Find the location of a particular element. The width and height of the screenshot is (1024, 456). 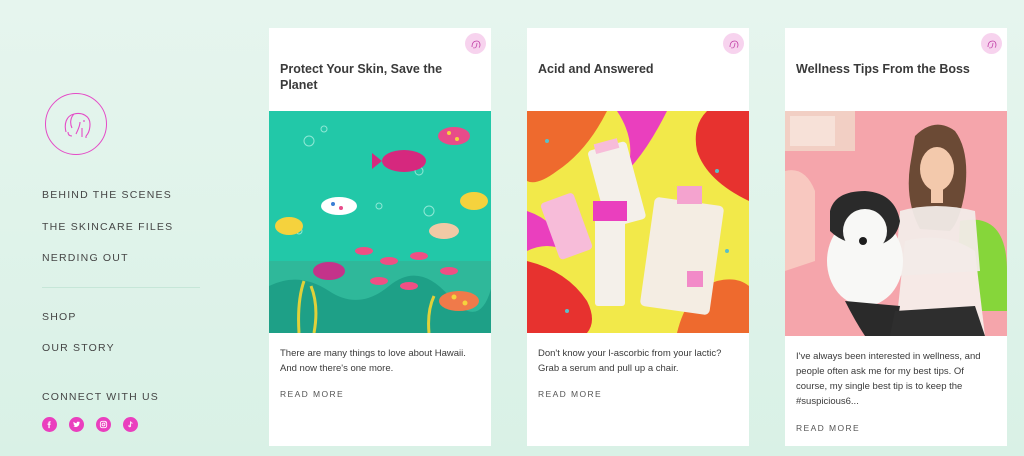

sidebar-divider is located at coordinates (121, 287).